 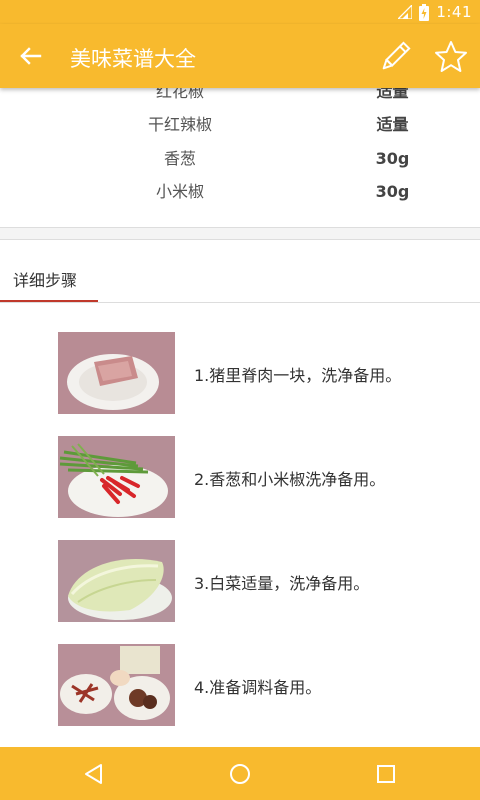 I want to click on nav-recents-button, so click(x=386, y=774).